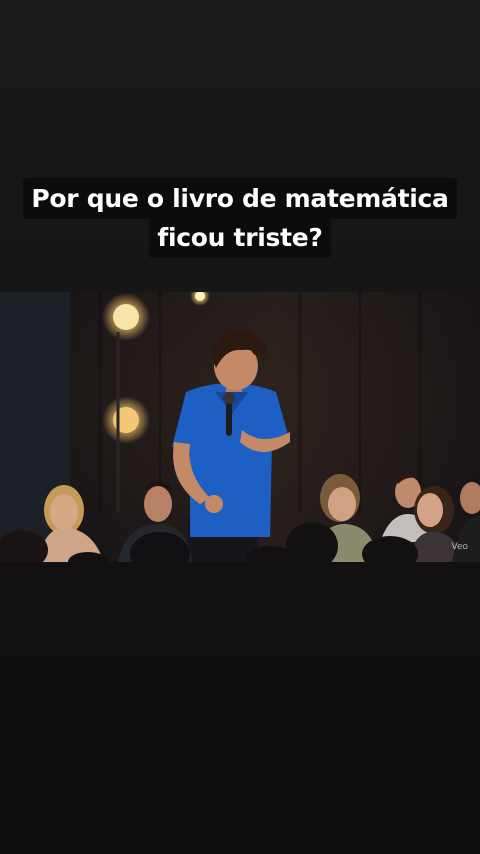  Describe the element at coordinates (240, 198) in the screenshot. I see `caption-line-1: Por que o livro de matemática` at that location.